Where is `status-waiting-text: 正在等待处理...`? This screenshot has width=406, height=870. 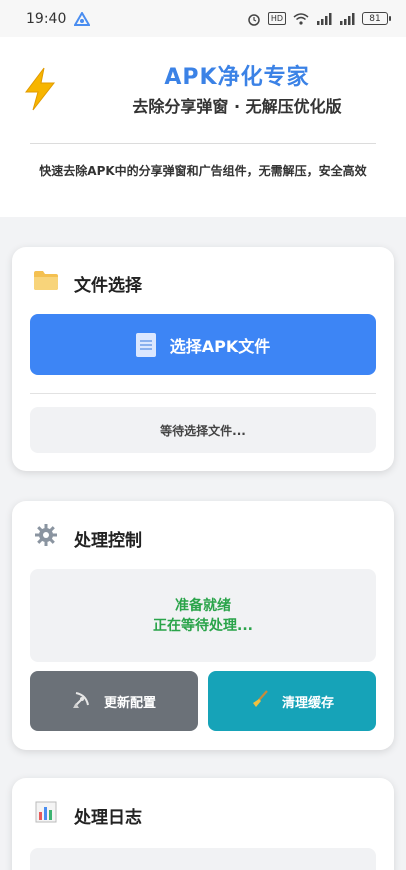
status-waiting-text: 正在等待处理... is located at coordinates (203, 625).